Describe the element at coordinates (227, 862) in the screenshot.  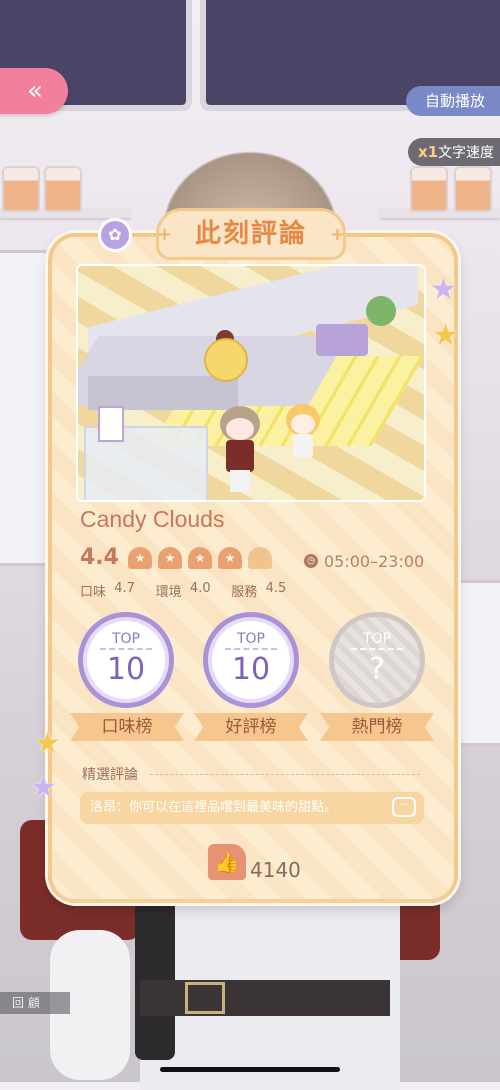
I see `thumbs-up-icon: 👍` at that location.